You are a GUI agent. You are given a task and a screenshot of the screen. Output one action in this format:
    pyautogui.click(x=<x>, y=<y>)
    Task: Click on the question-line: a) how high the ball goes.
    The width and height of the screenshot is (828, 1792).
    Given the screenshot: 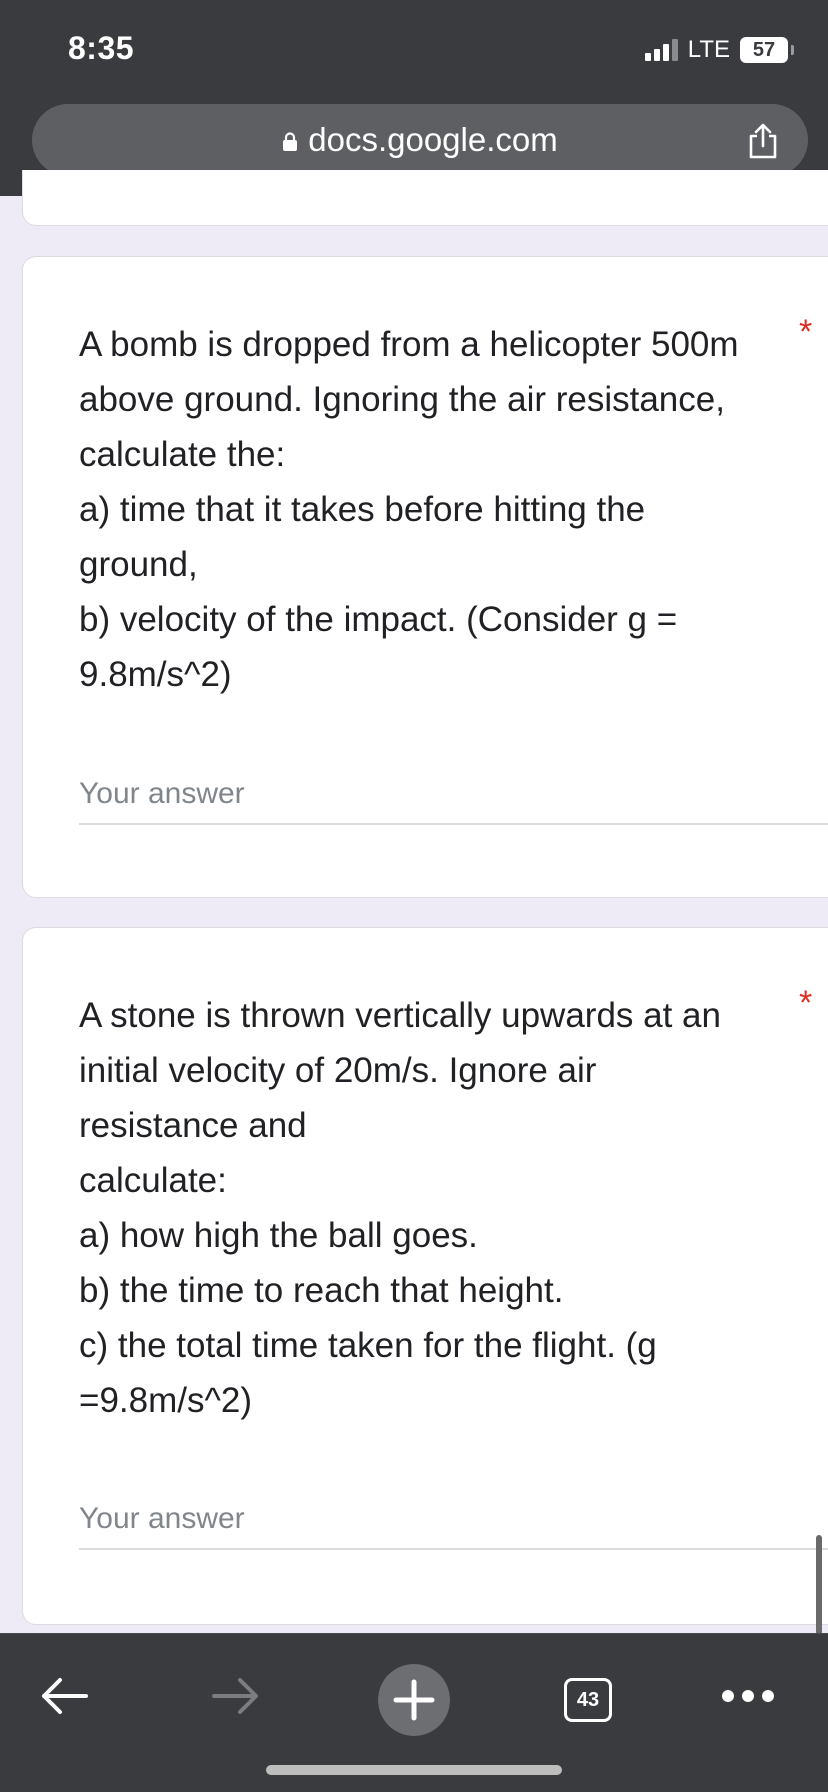 What is the action you would take?
    pyautogui.click(x=278, y=1235)
    